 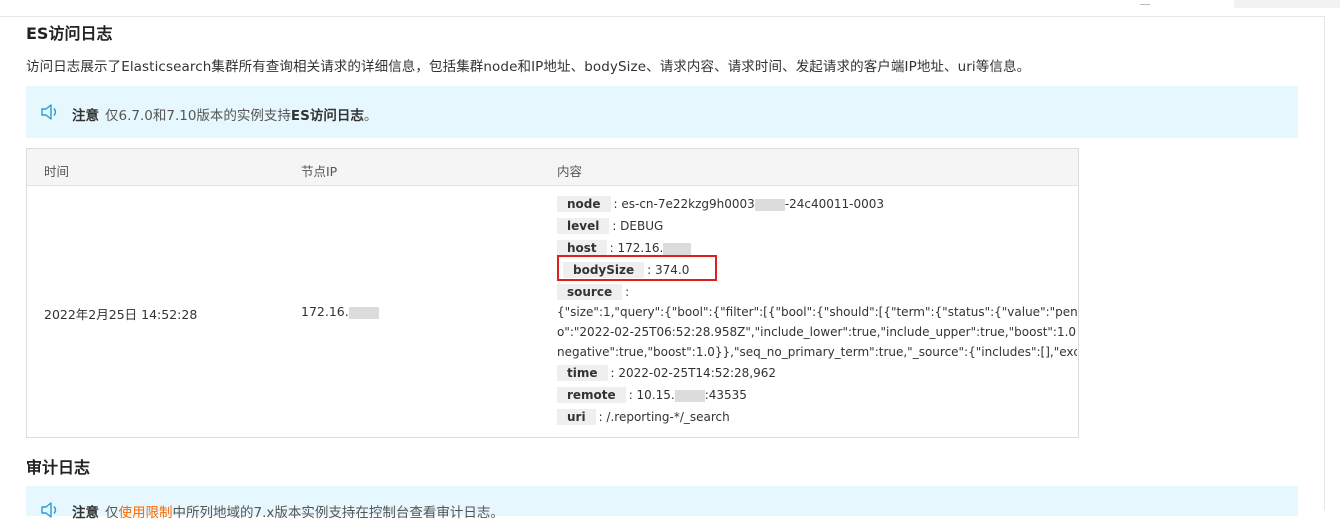 I want to click on note-banner-audit: 注意 仅使用限制中所列地域的7.x版本实例支持在控制台查看审计日志。, so click(x=662, y=503).